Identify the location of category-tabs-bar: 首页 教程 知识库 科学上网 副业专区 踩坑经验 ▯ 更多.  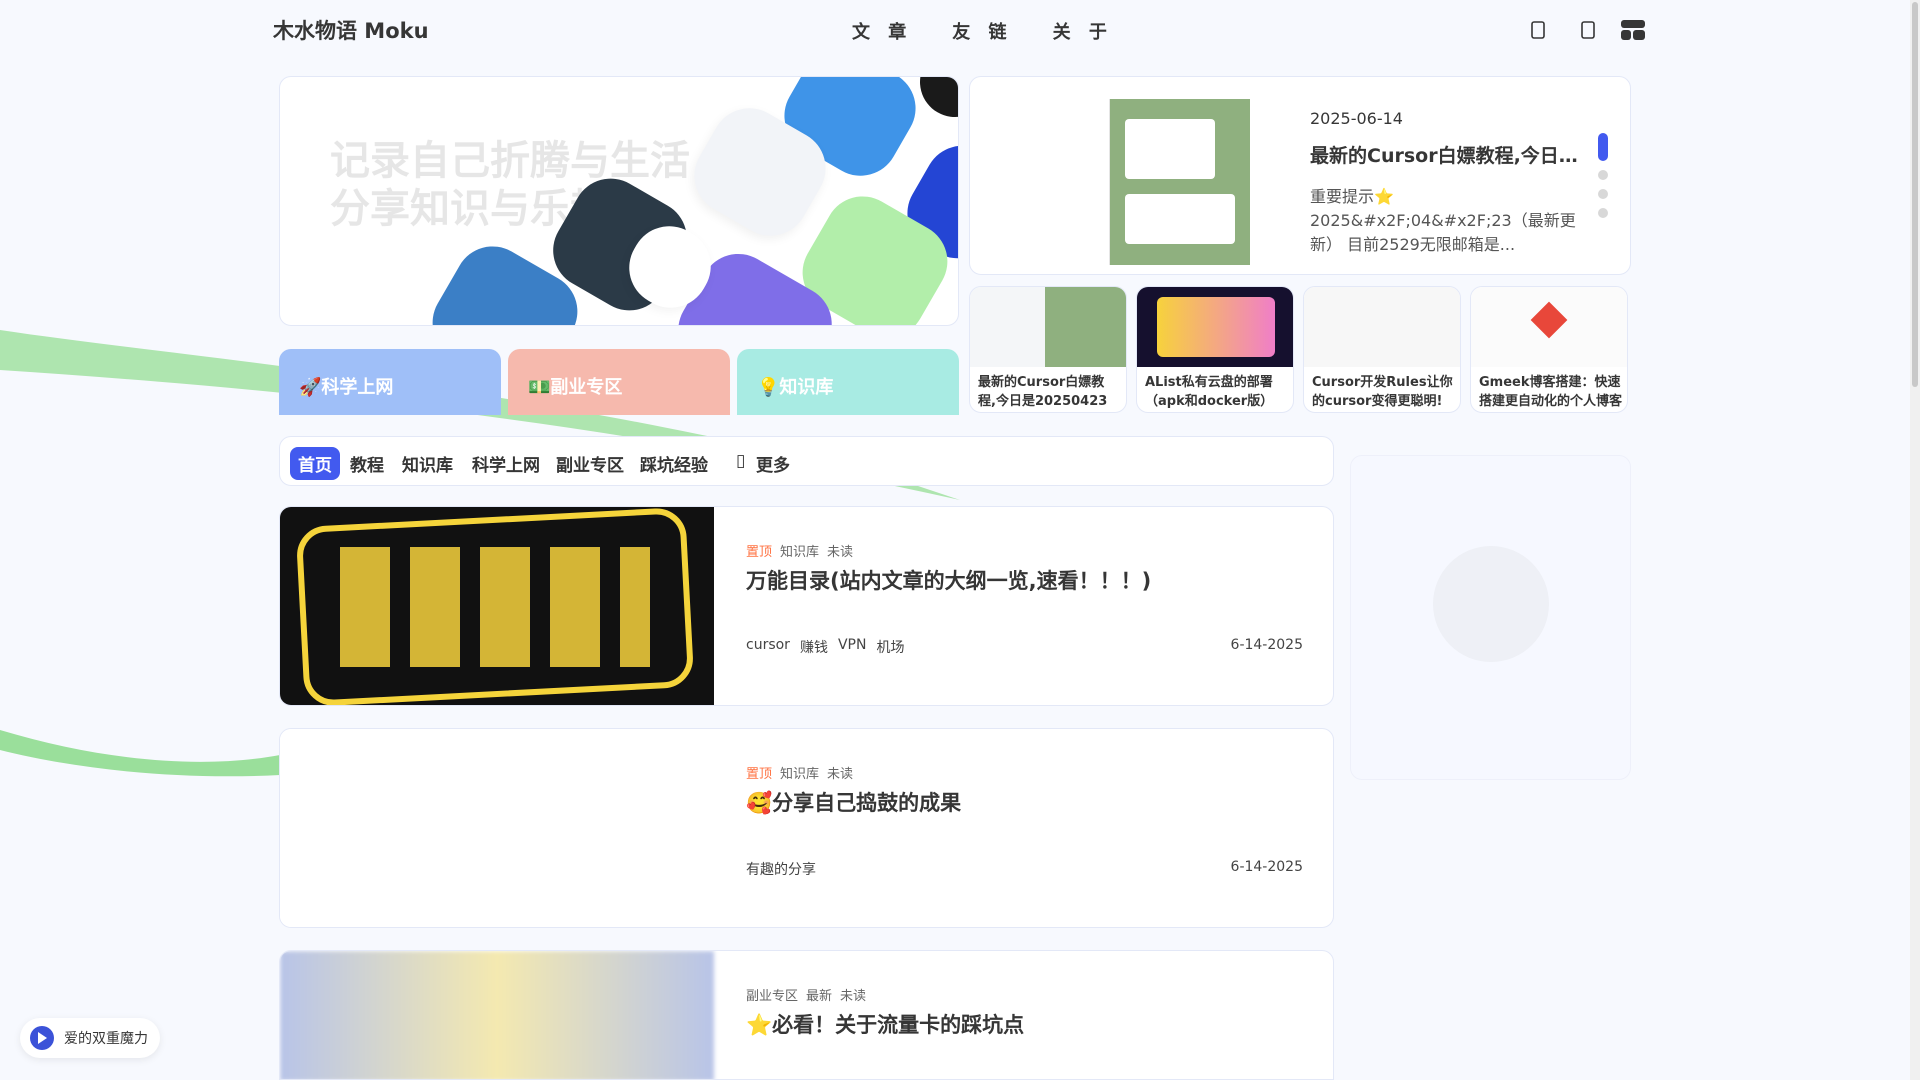
(806, 461).